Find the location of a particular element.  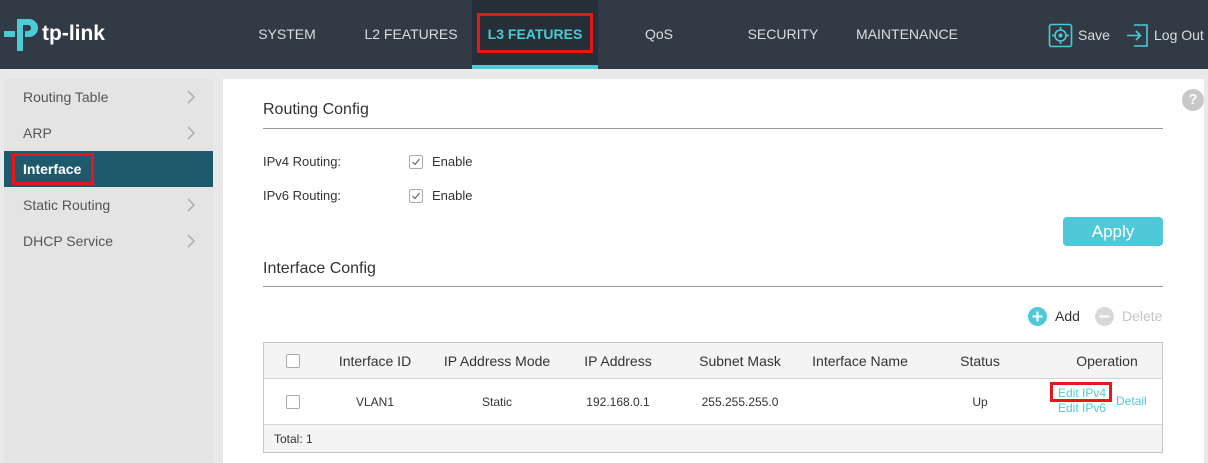

sidebar-item-routing-table: Routing Table is located at coordinates (108, 97).